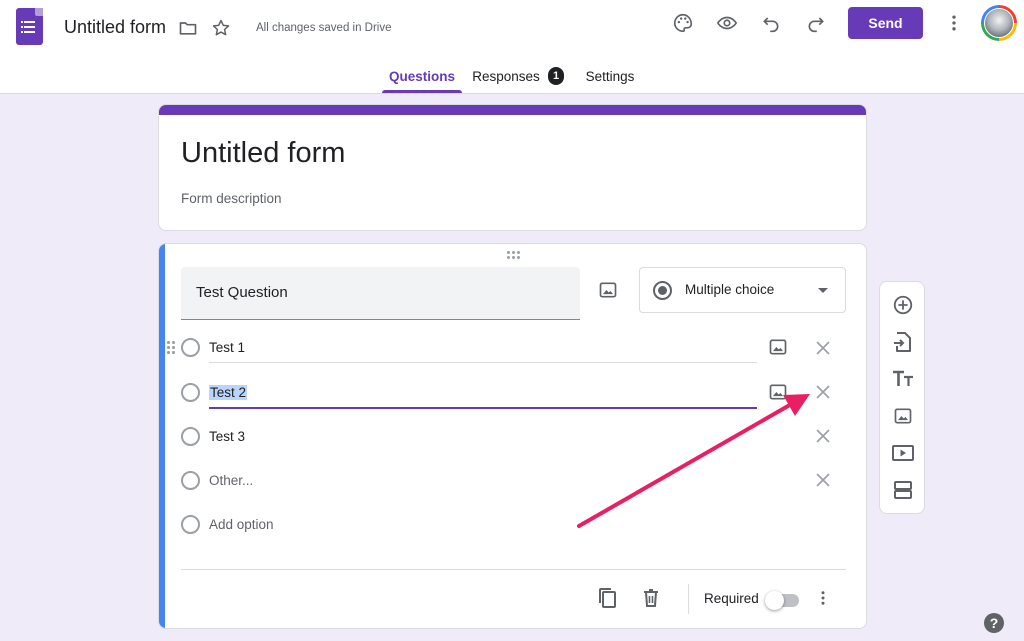 The height and width of the screenshot is (641, 1024). I want to click on option-underline, so click(483, 362).